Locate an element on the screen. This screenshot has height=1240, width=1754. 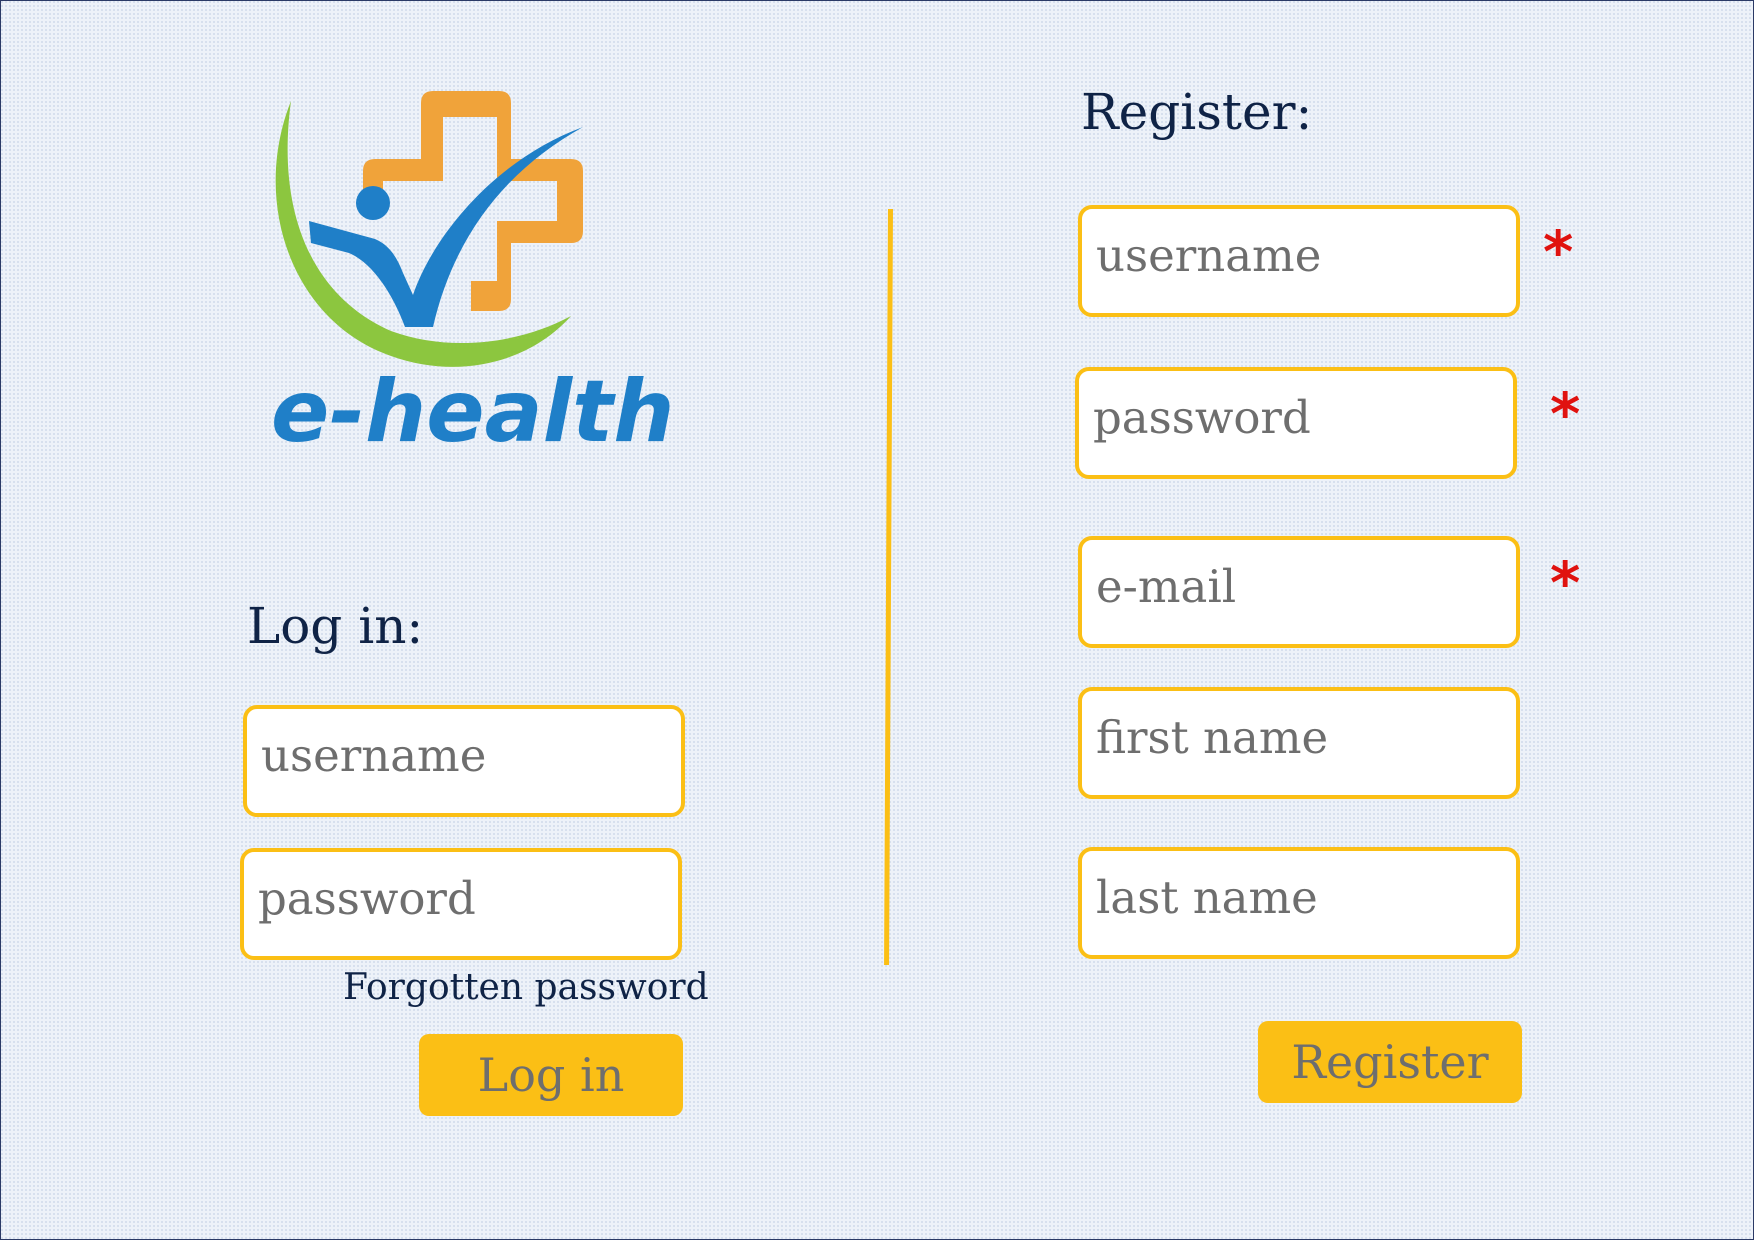
logo-wordmark: e-health is located at coordinates (471, 412).